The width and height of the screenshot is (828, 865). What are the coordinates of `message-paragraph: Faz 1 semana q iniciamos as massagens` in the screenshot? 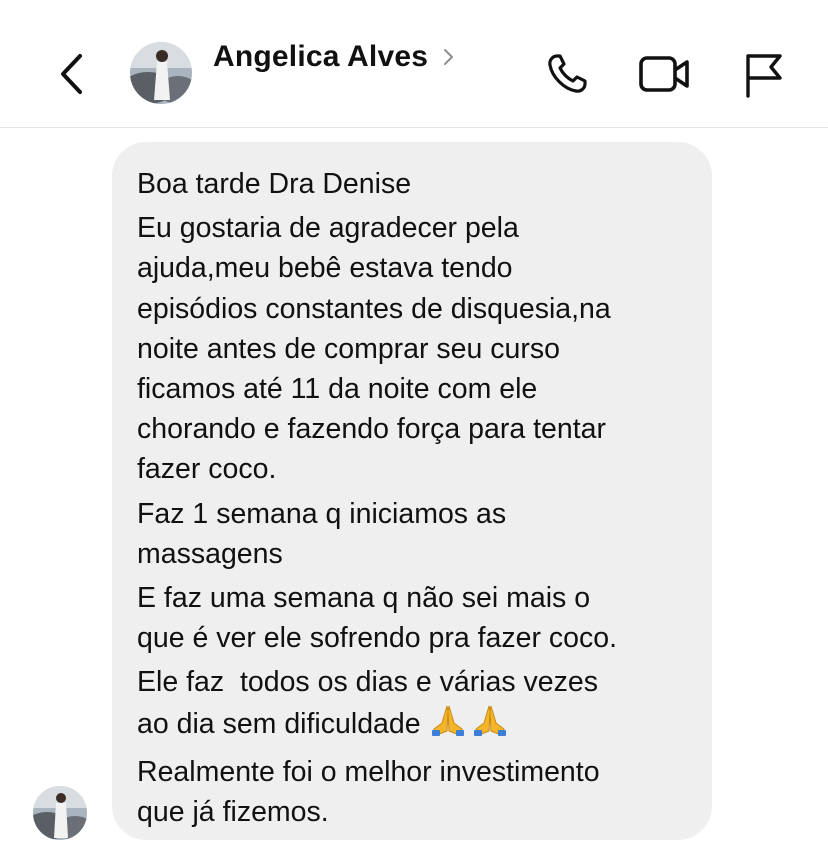 It's located at (413, 534).